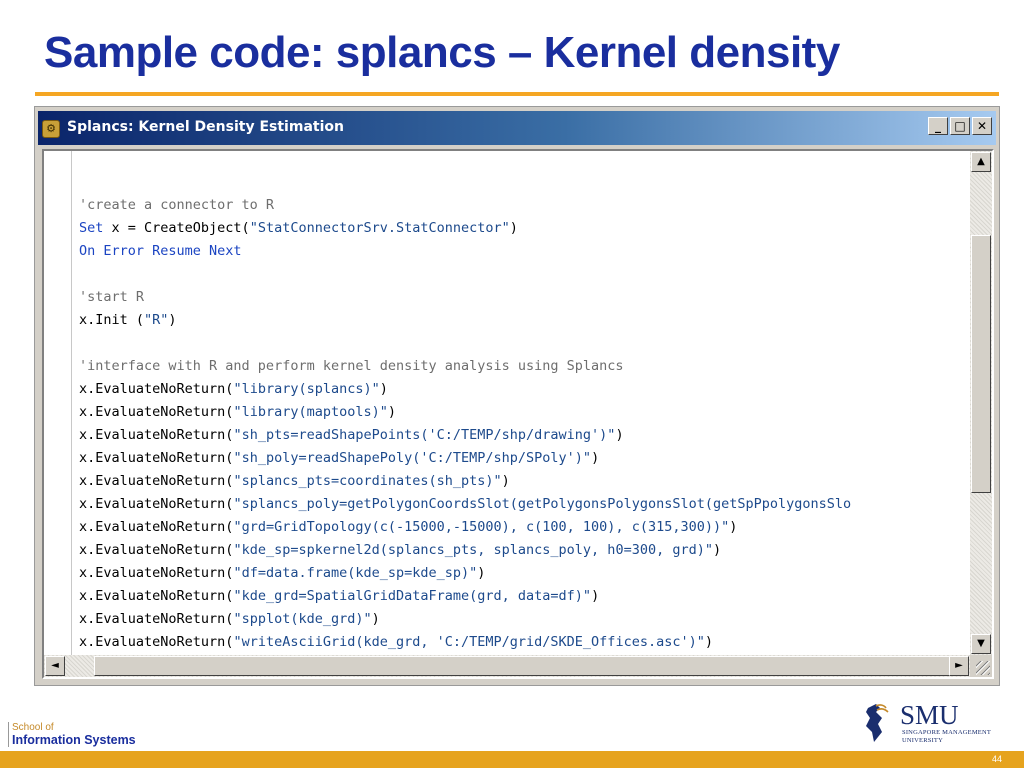 The image size is (1024, 768). I want to click on smu-logo: SMU SINGAPORE MANAGEMENT UNIVERSITY, so click(937, 724).